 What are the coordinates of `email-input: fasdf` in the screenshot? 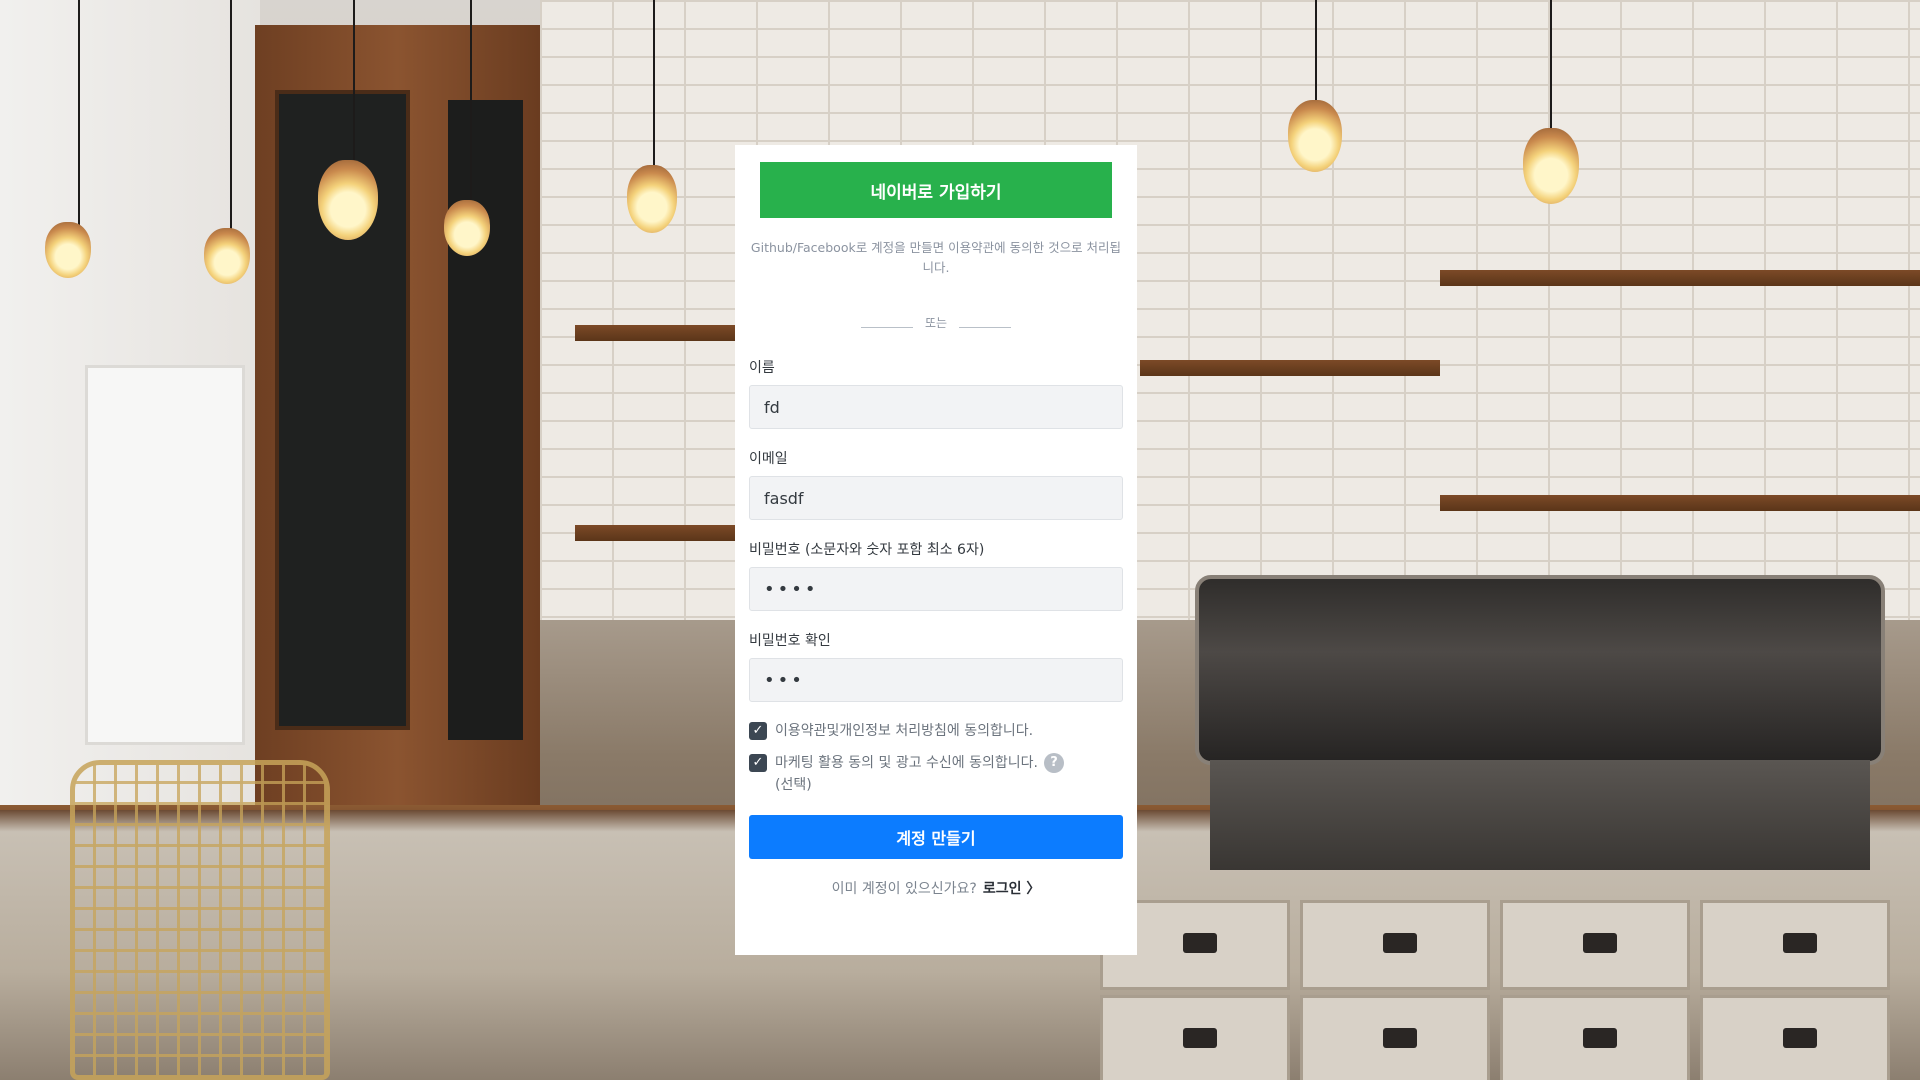 It's located at (936, 498).